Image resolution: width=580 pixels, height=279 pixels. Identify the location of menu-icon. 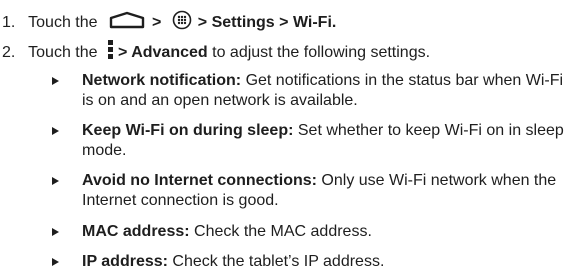
(111, 53).